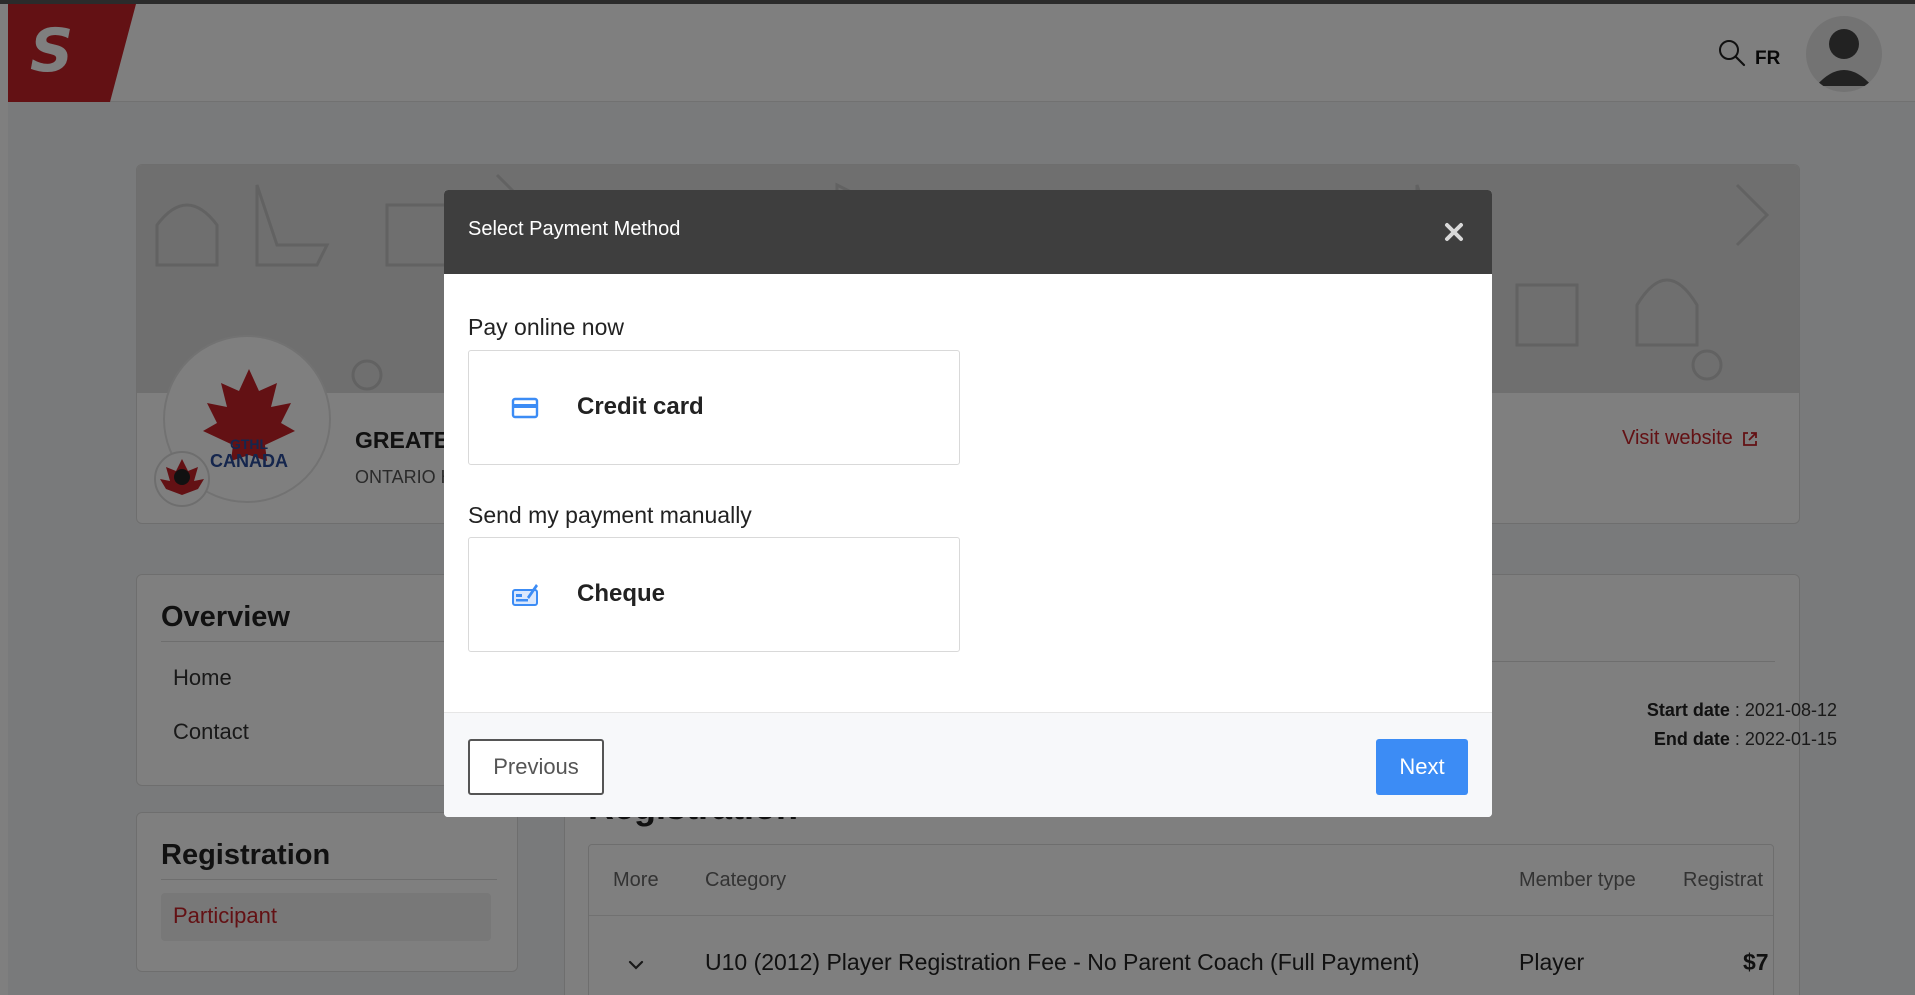 This screenshot has height=995, width=1915. What do you see at coordinates (621, 593) in the screenshot?
I see `cheque-label: Cheque` at bounding box center [621, 593].